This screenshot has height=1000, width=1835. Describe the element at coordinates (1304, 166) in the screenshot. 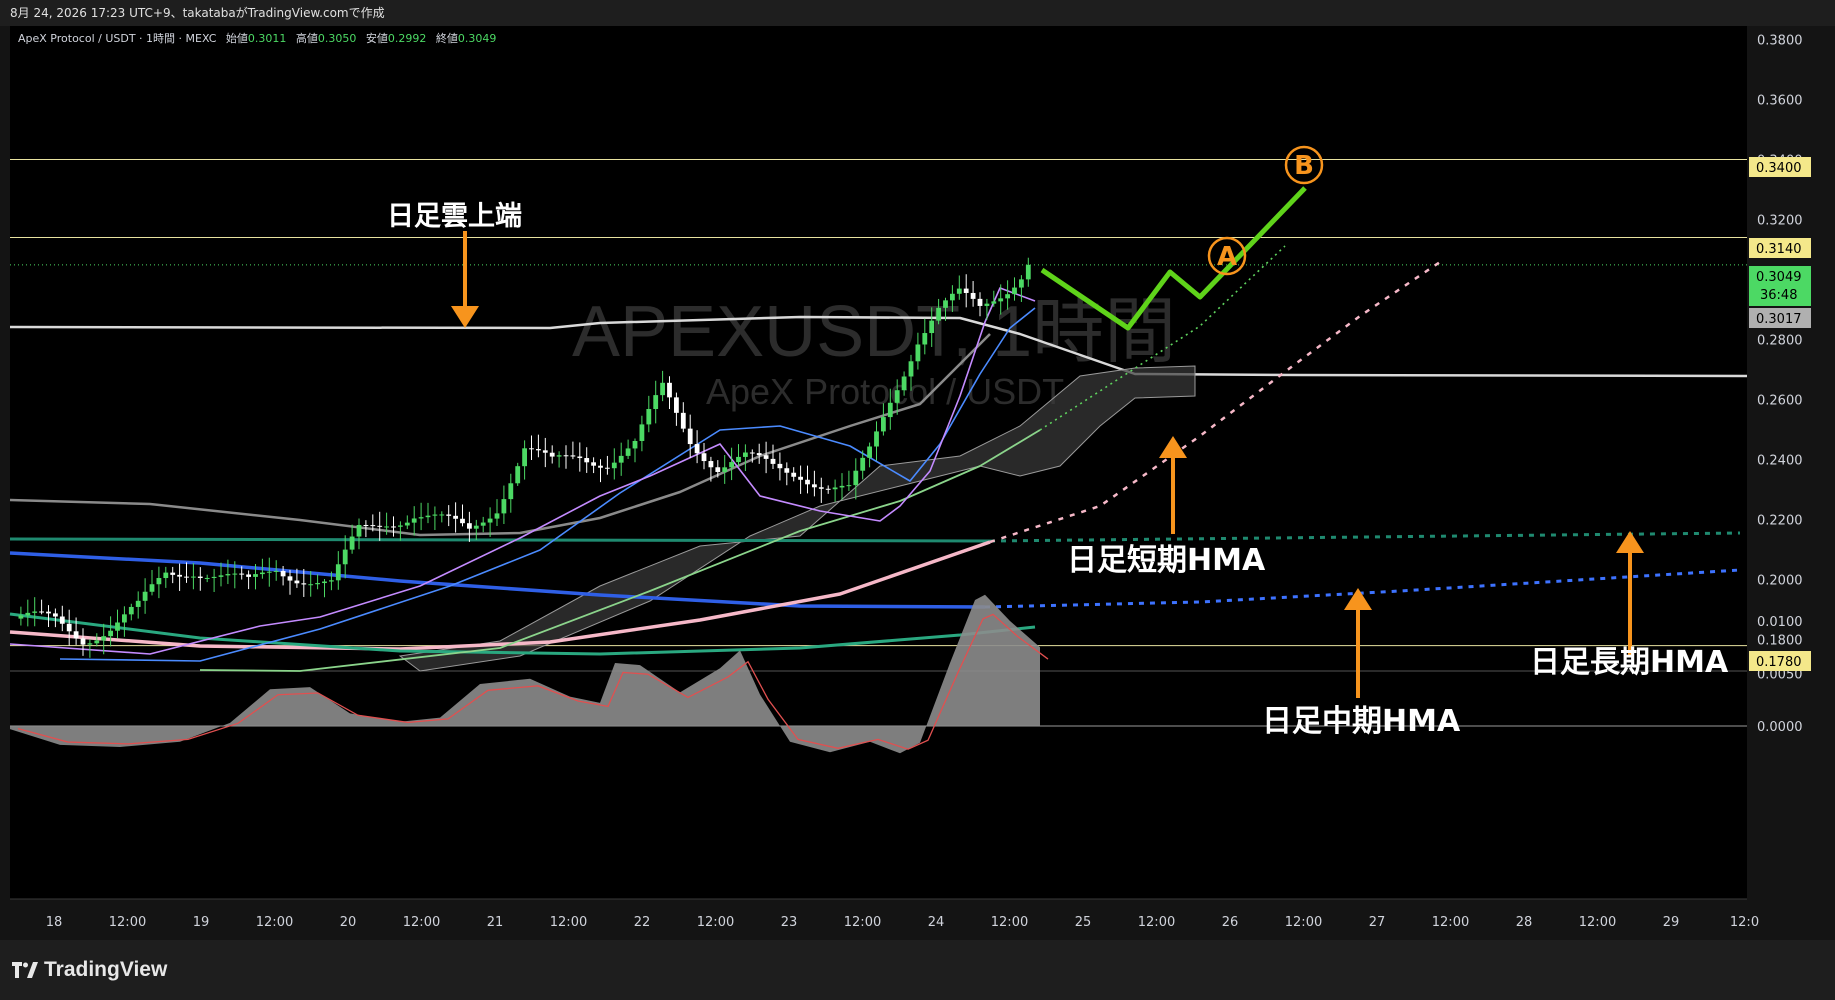

I see `point-b-marker-text: B` at that location.